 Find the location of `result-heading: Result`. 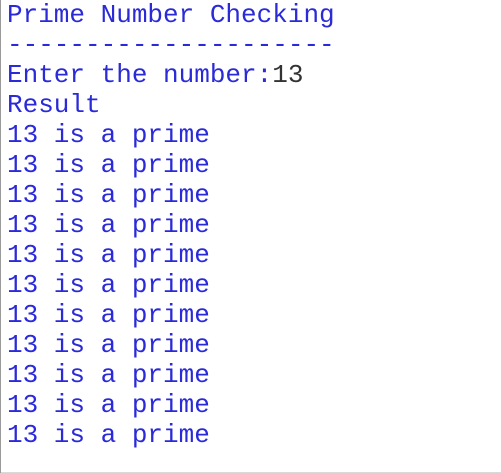

result-heading: Result is located at coordinates (54, 105).